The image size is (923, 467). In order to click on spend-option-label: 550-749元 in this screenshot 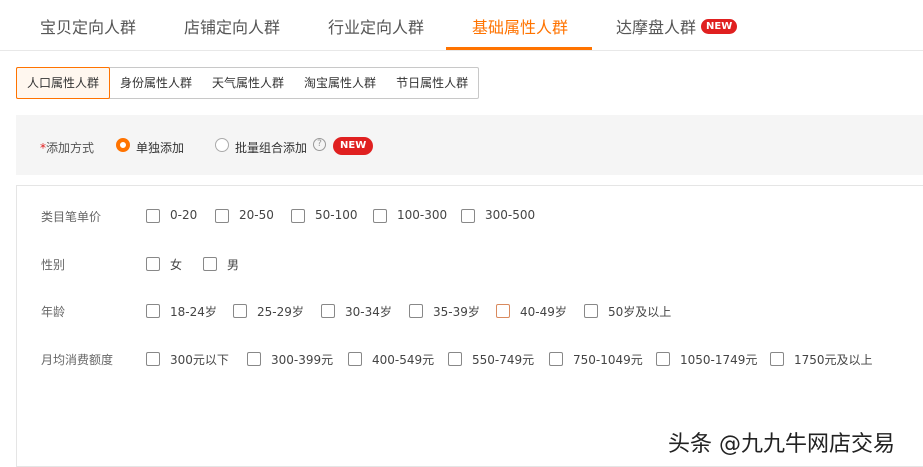, I will do `click(503, 360)`.